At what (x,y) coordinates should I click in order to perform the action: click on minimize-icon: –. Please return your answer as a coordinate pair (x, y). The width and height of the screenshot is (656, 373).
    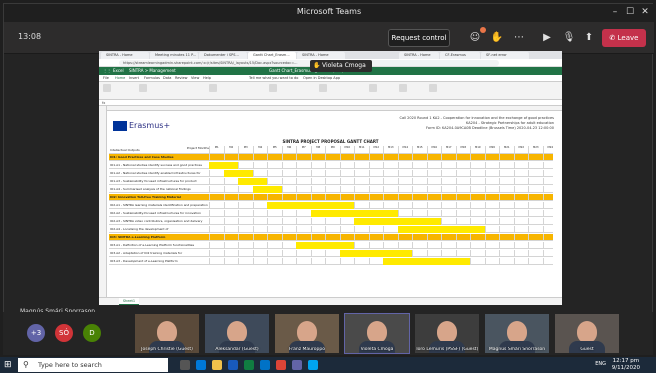
    Looking at the image, I should click on (615, 12).